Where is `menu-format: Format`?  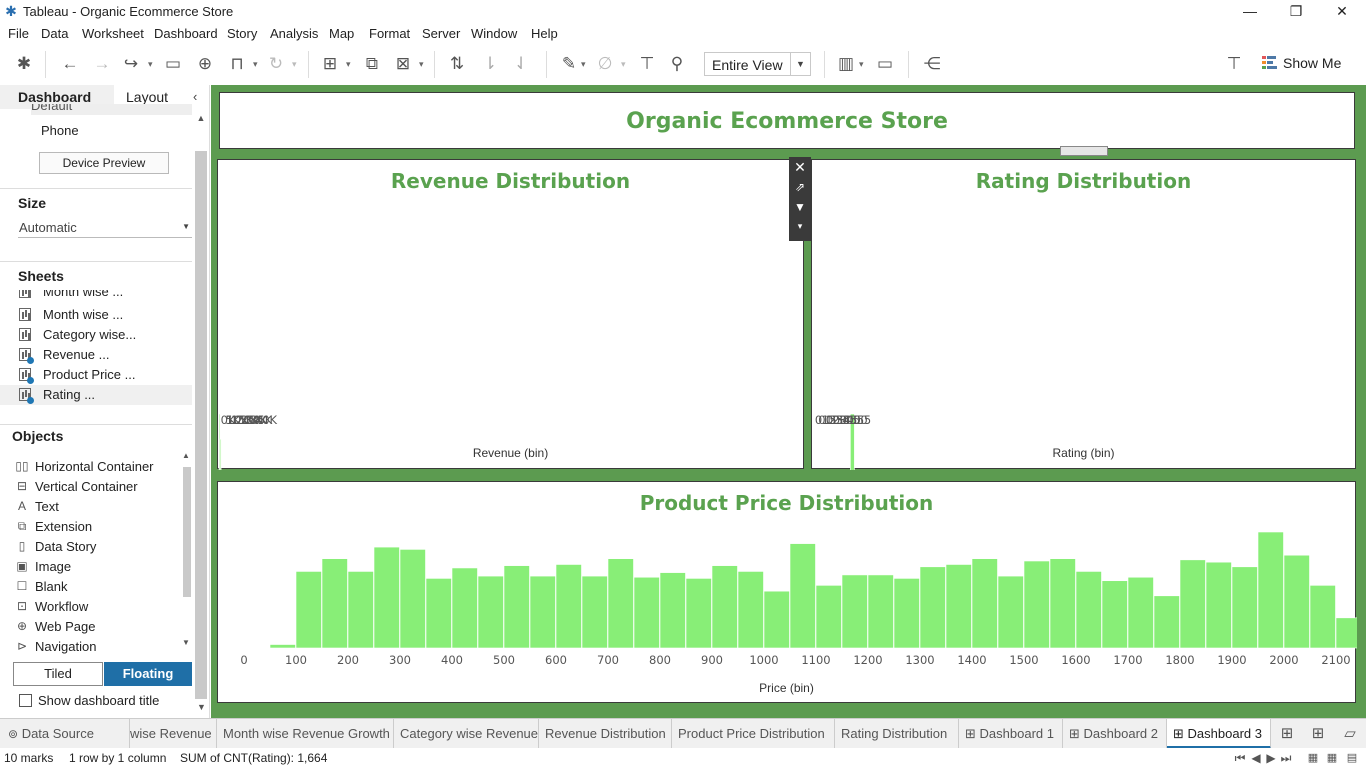
menu-format: Format is located at coordinates (389, 33).